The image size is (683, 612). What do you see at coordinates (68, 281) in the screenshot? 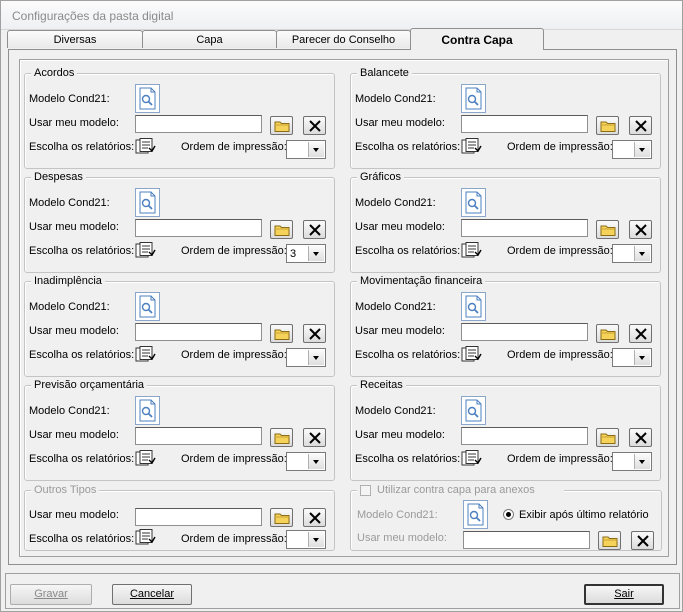
I see `group-title: Inadimplência` at bounding box center [68, 281].